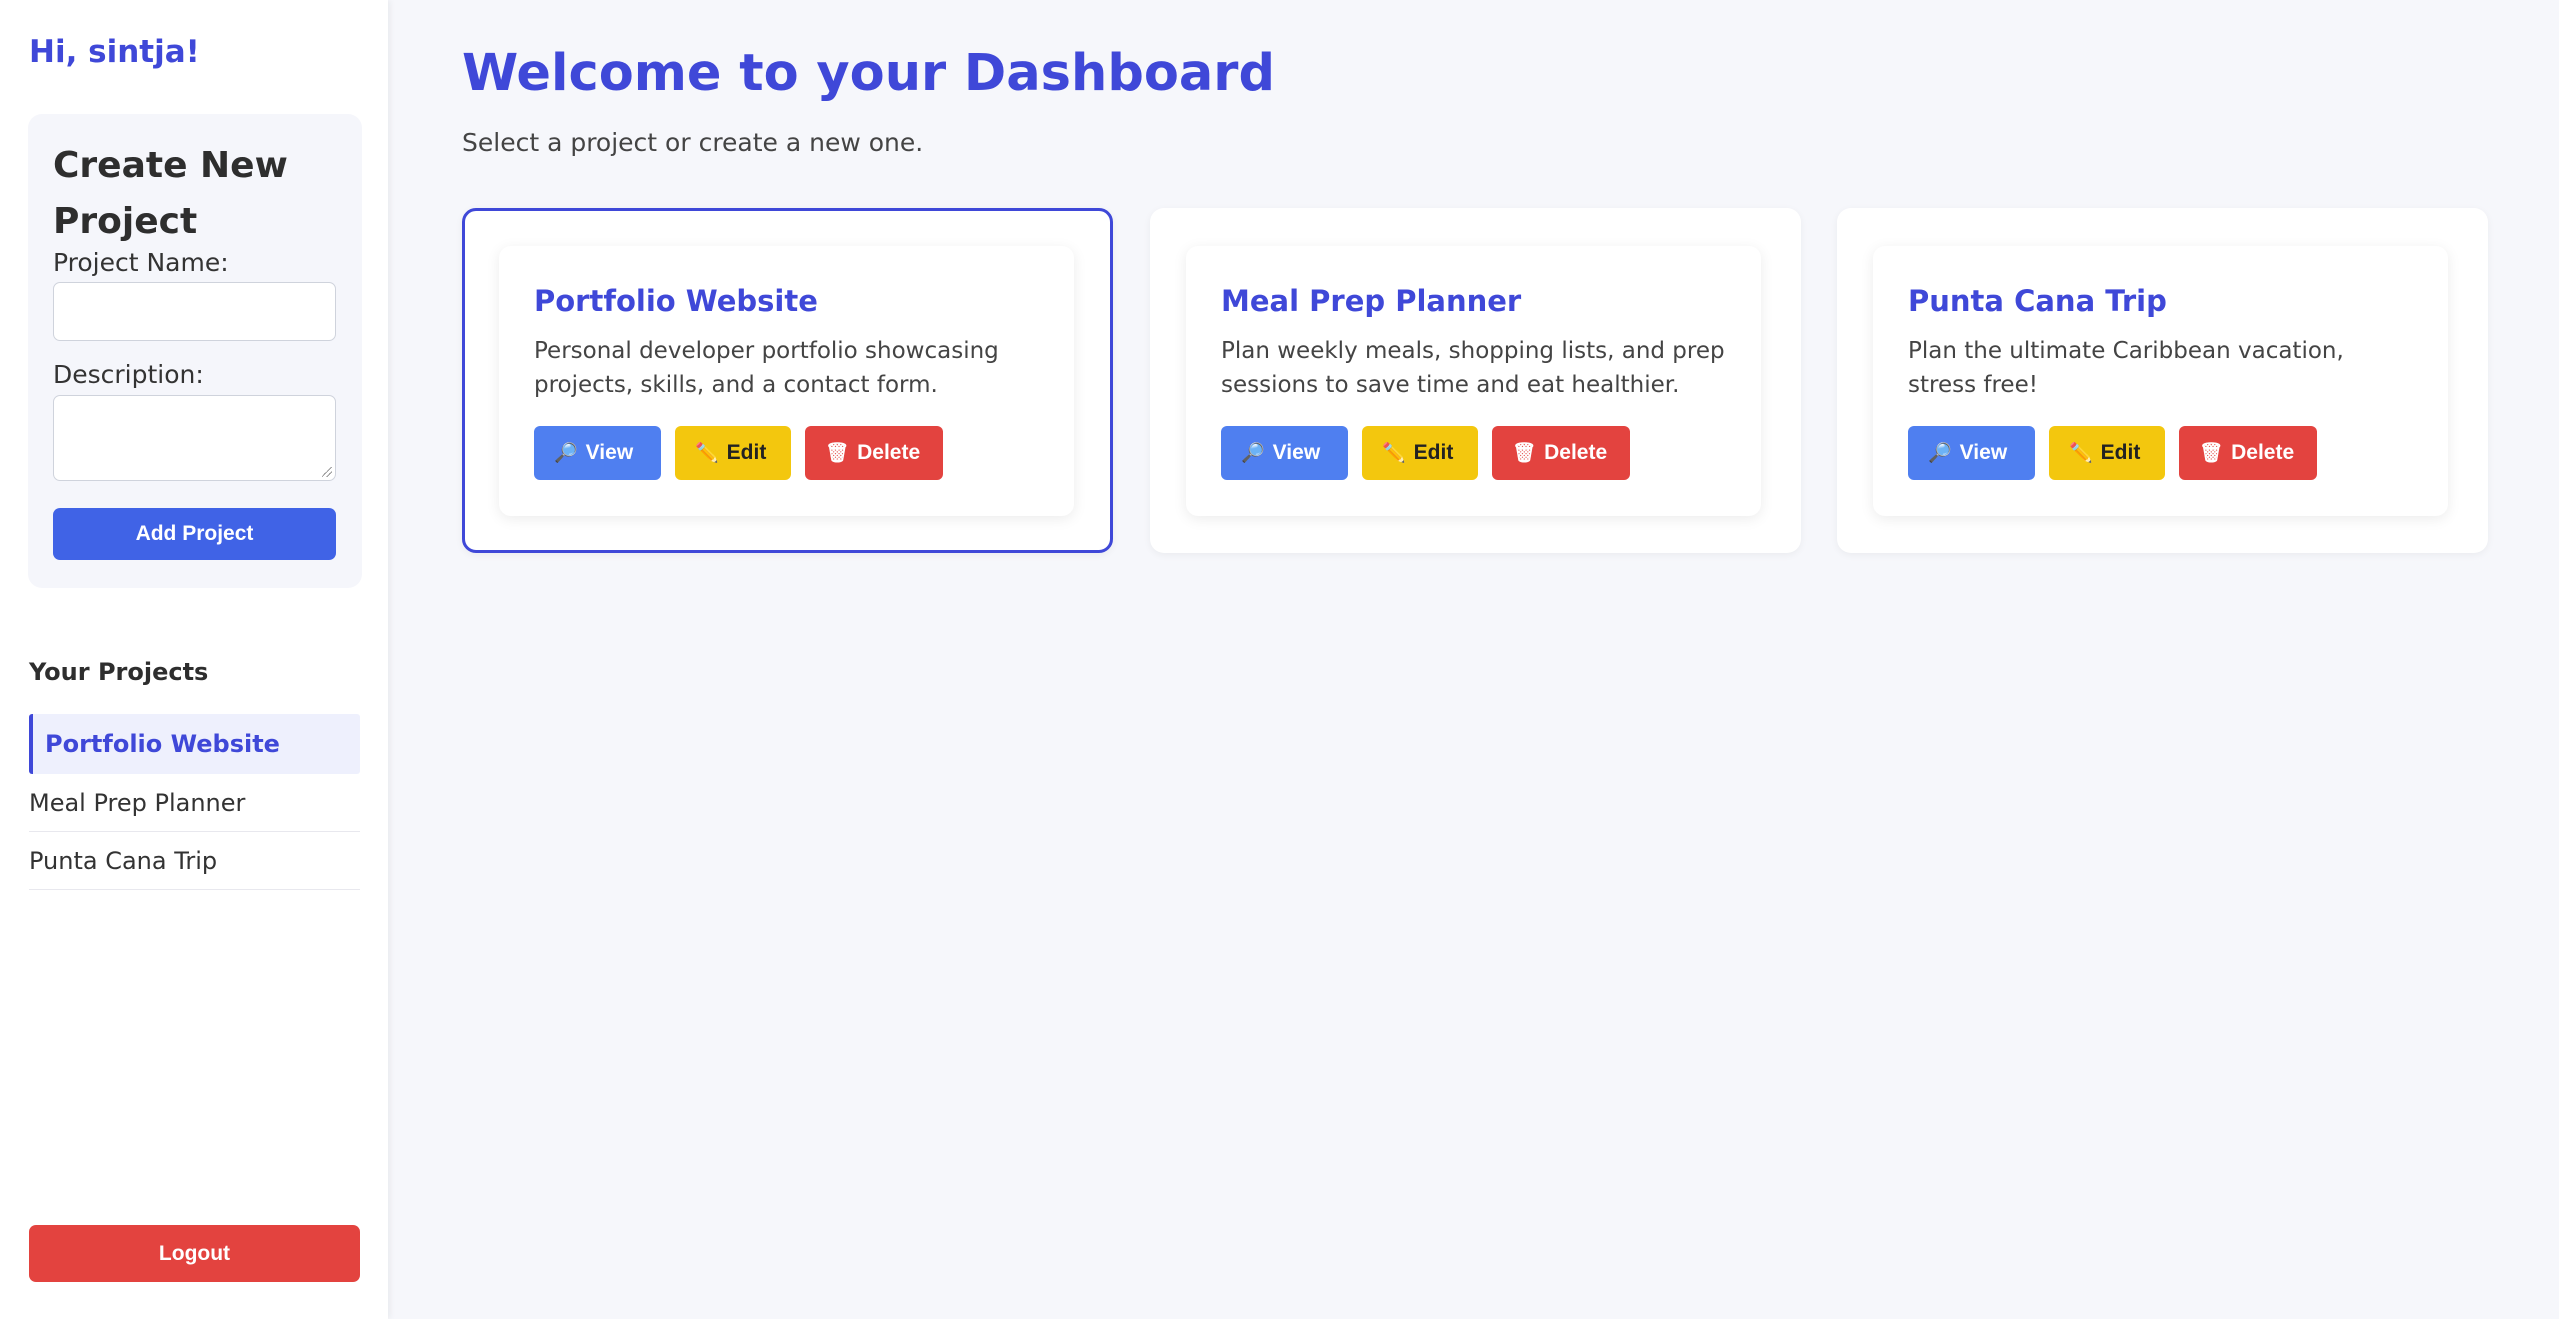 The image size is (2559, 1319). What do you see at coordinates (194, 534) in the screenshot?
I see `add-project-button: Add Project` at bounding box center [194, 534].